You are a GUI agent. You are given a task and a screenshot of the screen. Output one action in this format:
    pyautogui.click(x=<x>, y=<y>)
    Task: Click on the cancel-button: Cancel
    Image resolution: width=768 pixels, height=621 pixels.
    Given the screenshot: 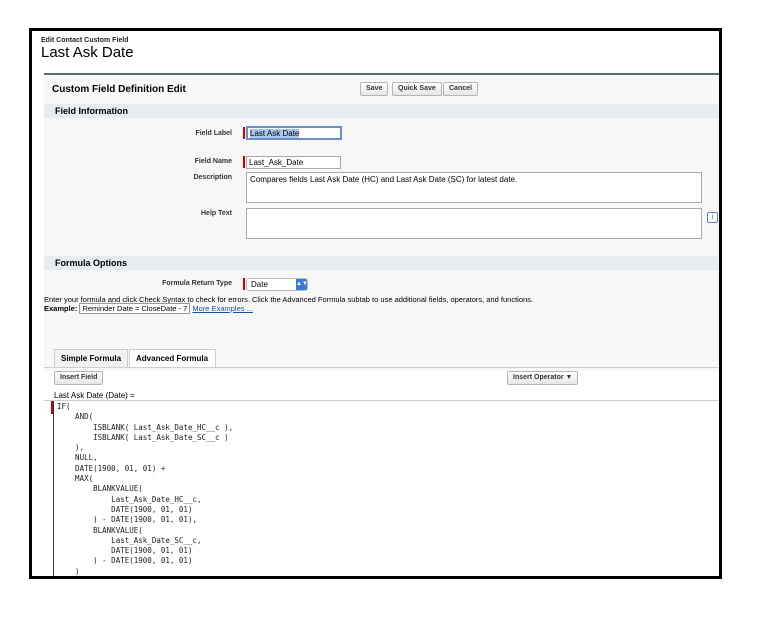 What is the action you would take?
    pyautogui.click(x=460, y=89)
    